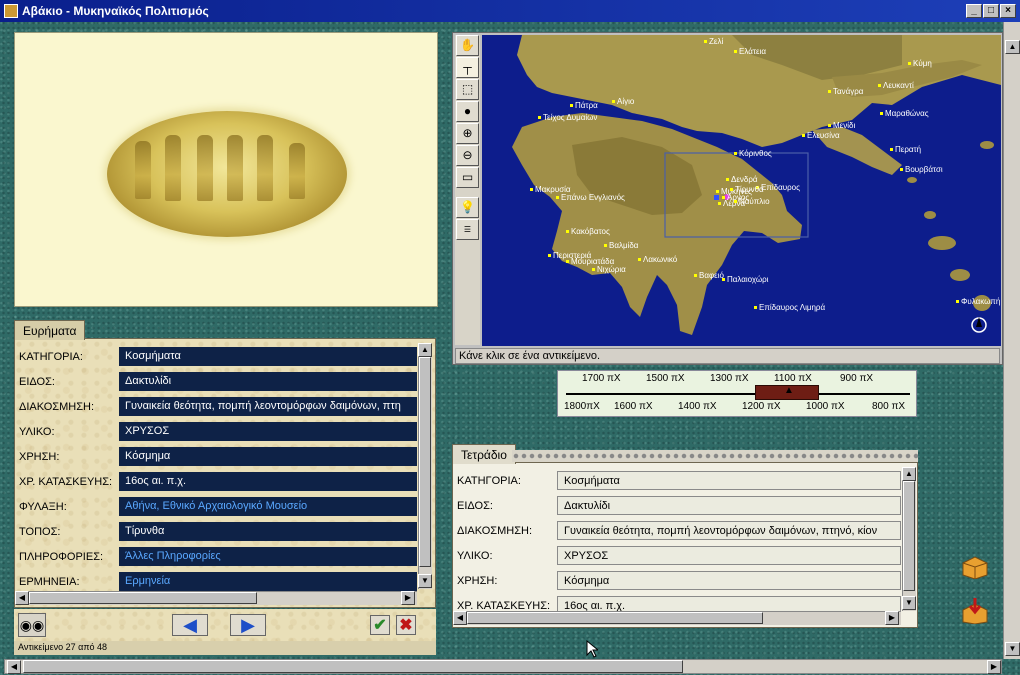 The image size is (1020, 675). I want to click on notebook-field-label: ΕΙΔΟΣ:, so click(475, 506).